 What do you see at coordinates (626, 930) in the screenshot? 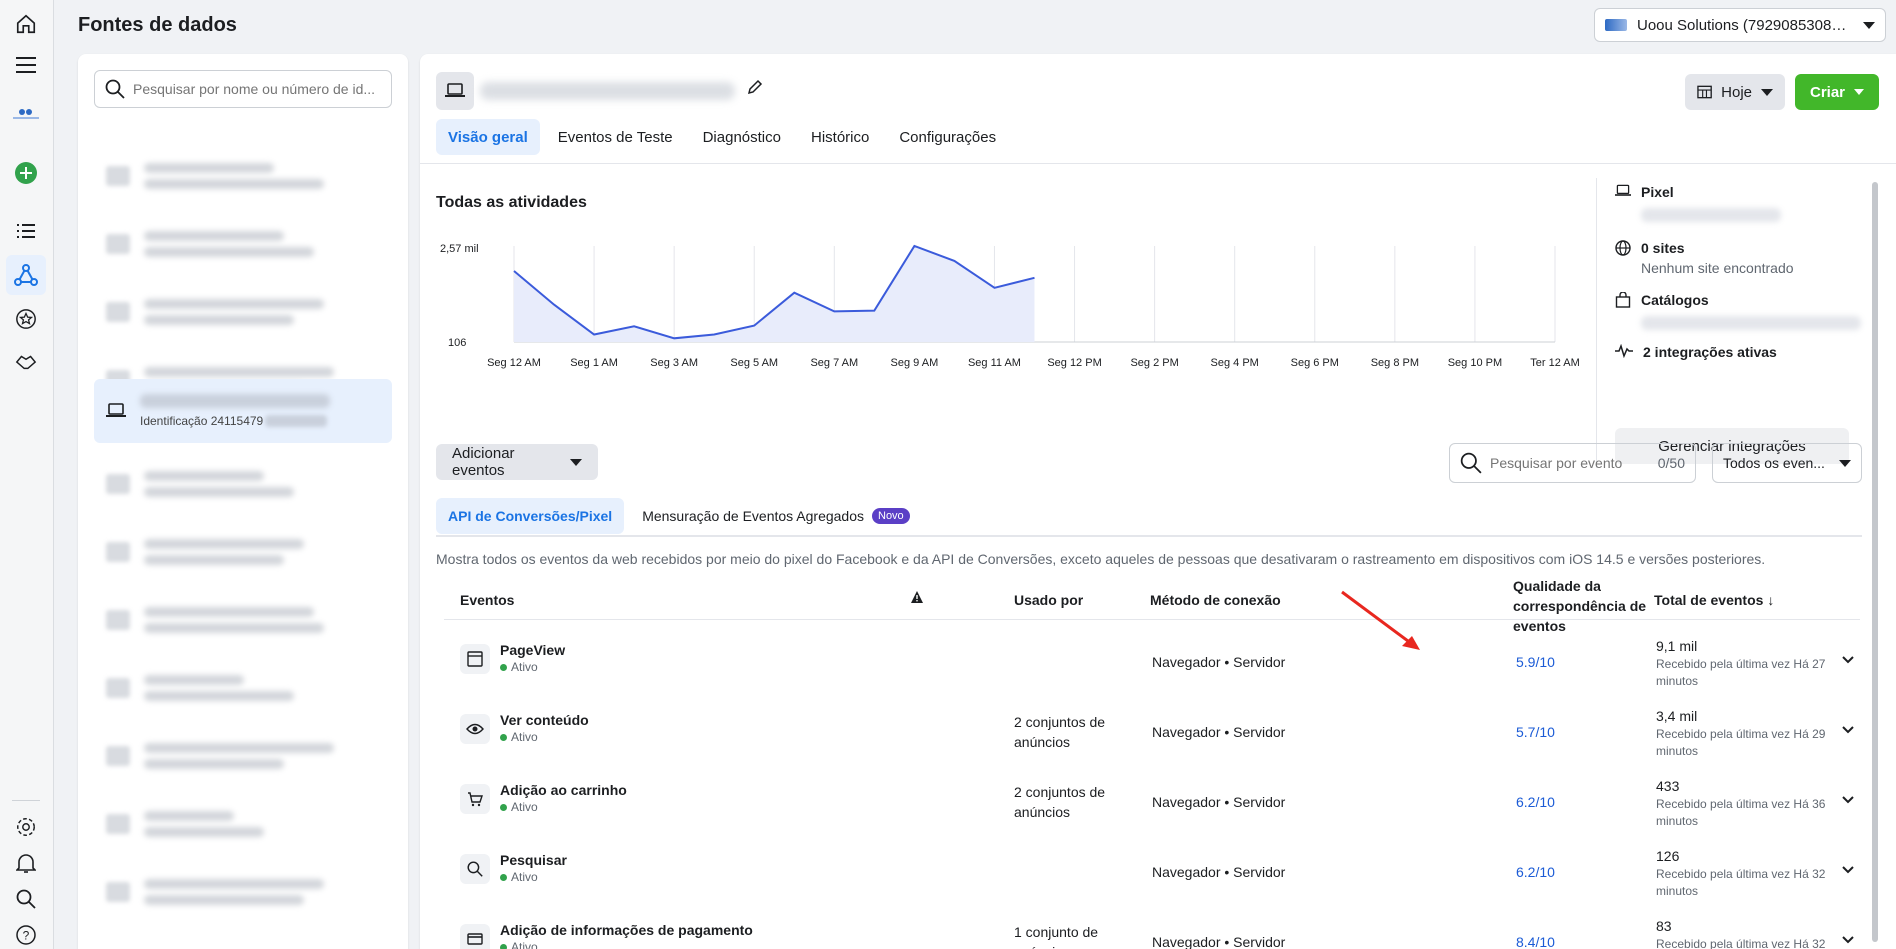
I see `event-name: Adição de informações de pagamento` at bounding box center [626, 930].